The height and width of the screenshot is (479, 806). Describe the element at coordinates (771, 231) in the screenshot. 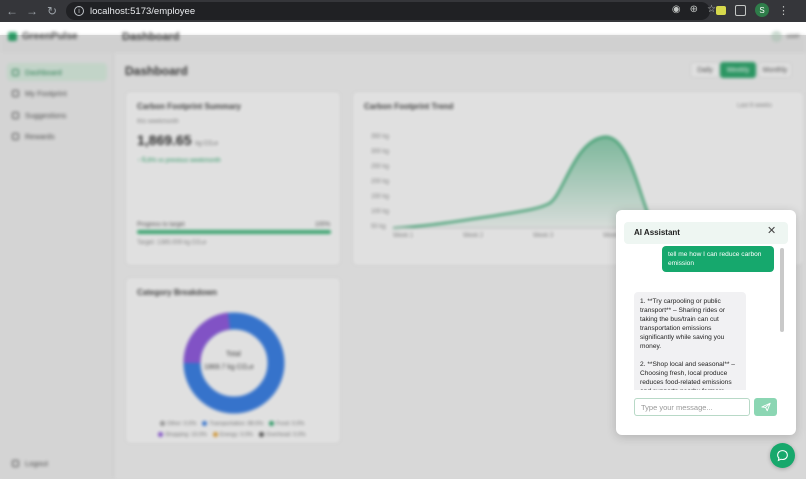

I see `close-icon: ✕` at that location.